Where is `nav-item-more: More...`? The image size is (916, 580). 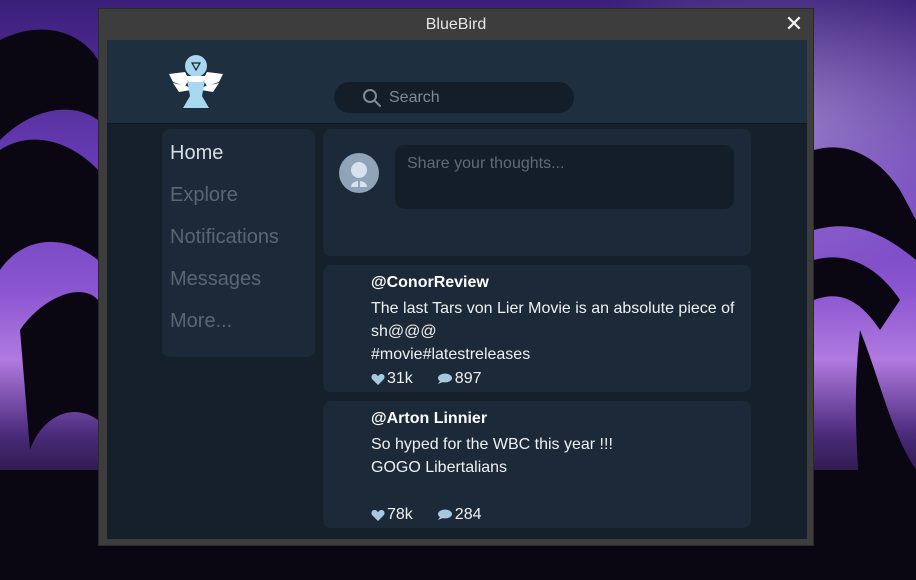
nav-item-more: More... is located at coordinates (238, 330).